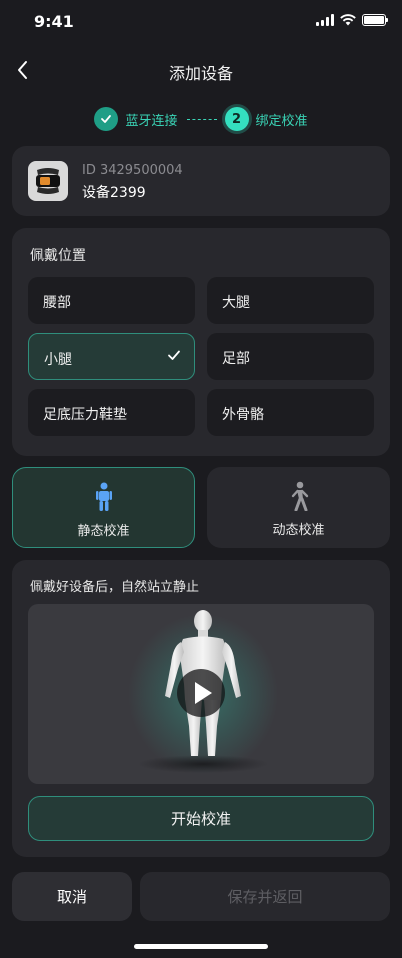 This screenshot has width=402, height=958. I want to click on cancel-button: 取消, so click(72, 896).